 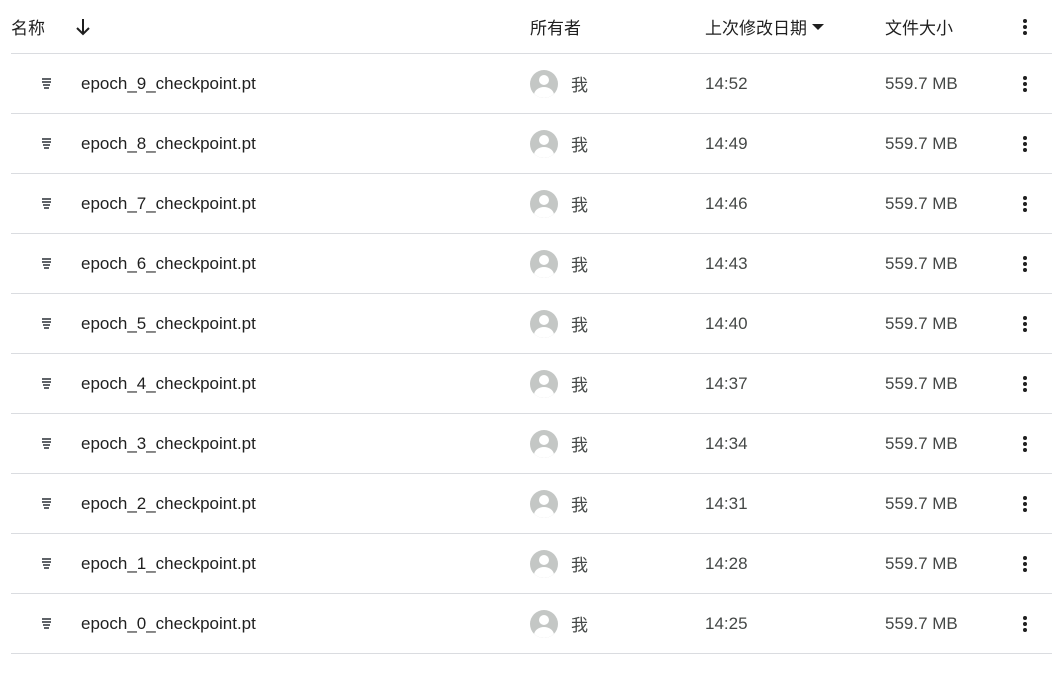 I want to click on modified-time: 14:31, so click(x=726, y=503).